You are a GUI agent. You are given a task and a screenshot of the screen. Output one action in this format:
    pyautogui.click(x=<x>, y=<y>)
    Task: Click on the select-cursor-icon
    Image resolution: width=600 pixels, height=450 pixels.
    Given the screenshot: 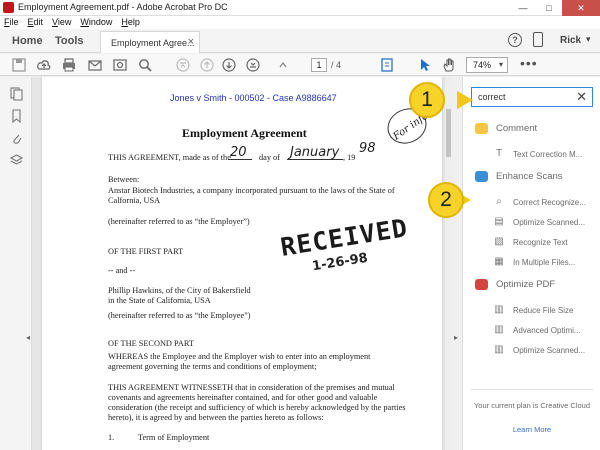 What is the action you would take?
    pyautogui.click(x=425, y=65)
    